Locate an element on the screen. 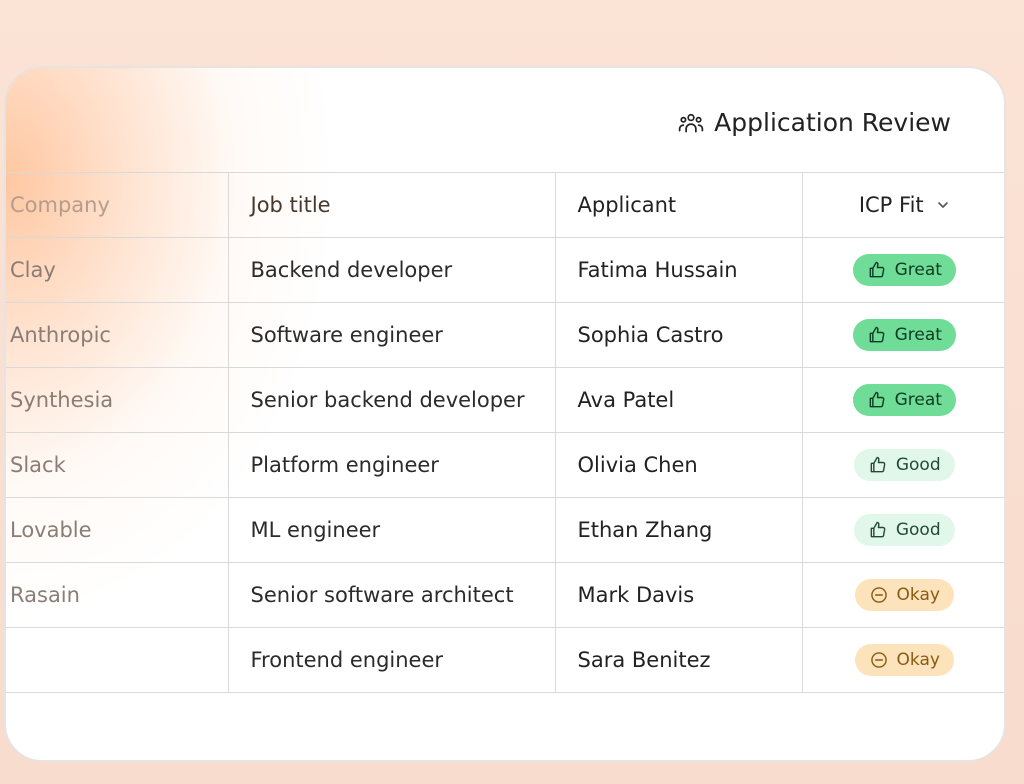  chevron-down-icon is located at coordinates (943, 205).